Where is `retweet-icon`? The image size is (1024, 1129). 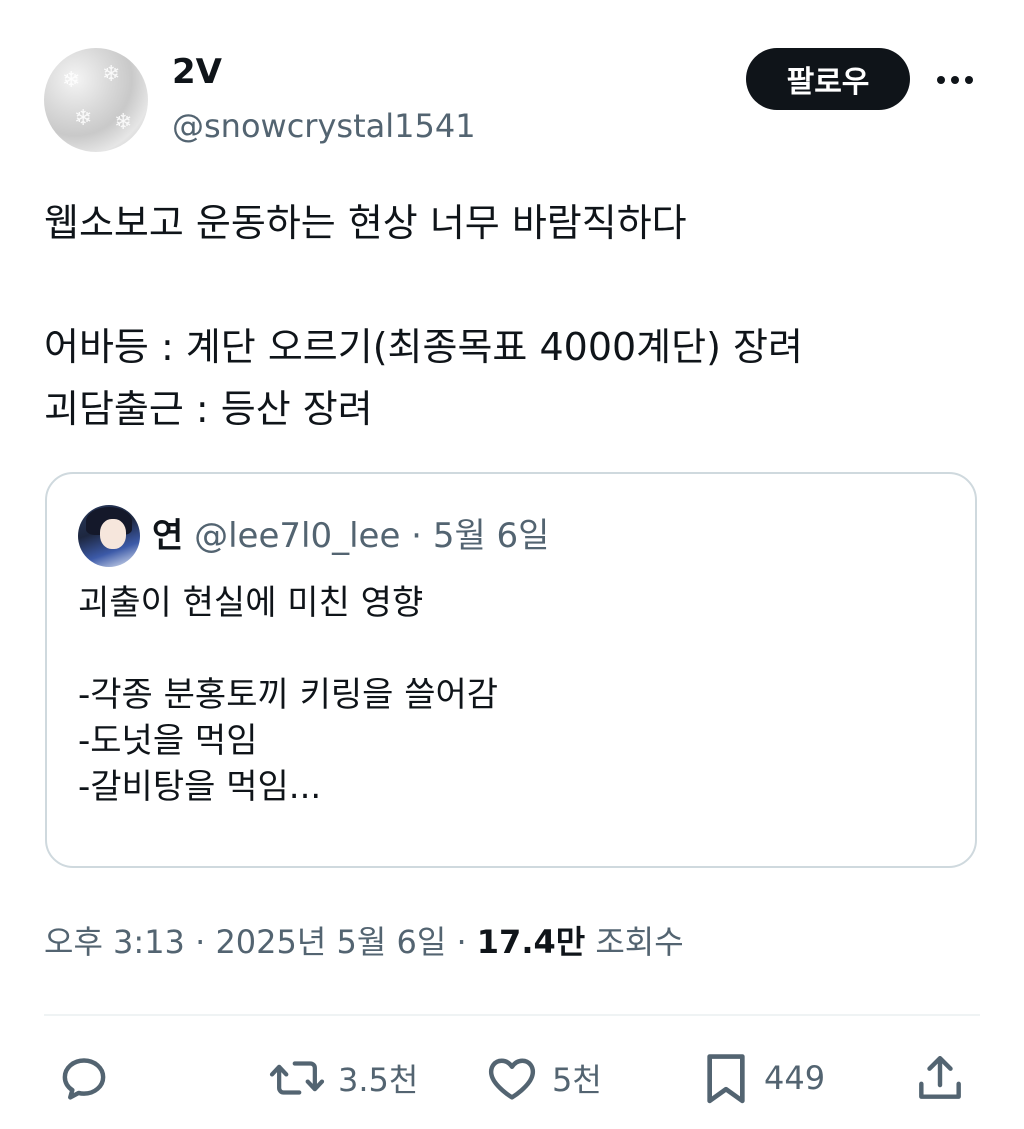 retweet-icon is located at coordinates (297, 1078).